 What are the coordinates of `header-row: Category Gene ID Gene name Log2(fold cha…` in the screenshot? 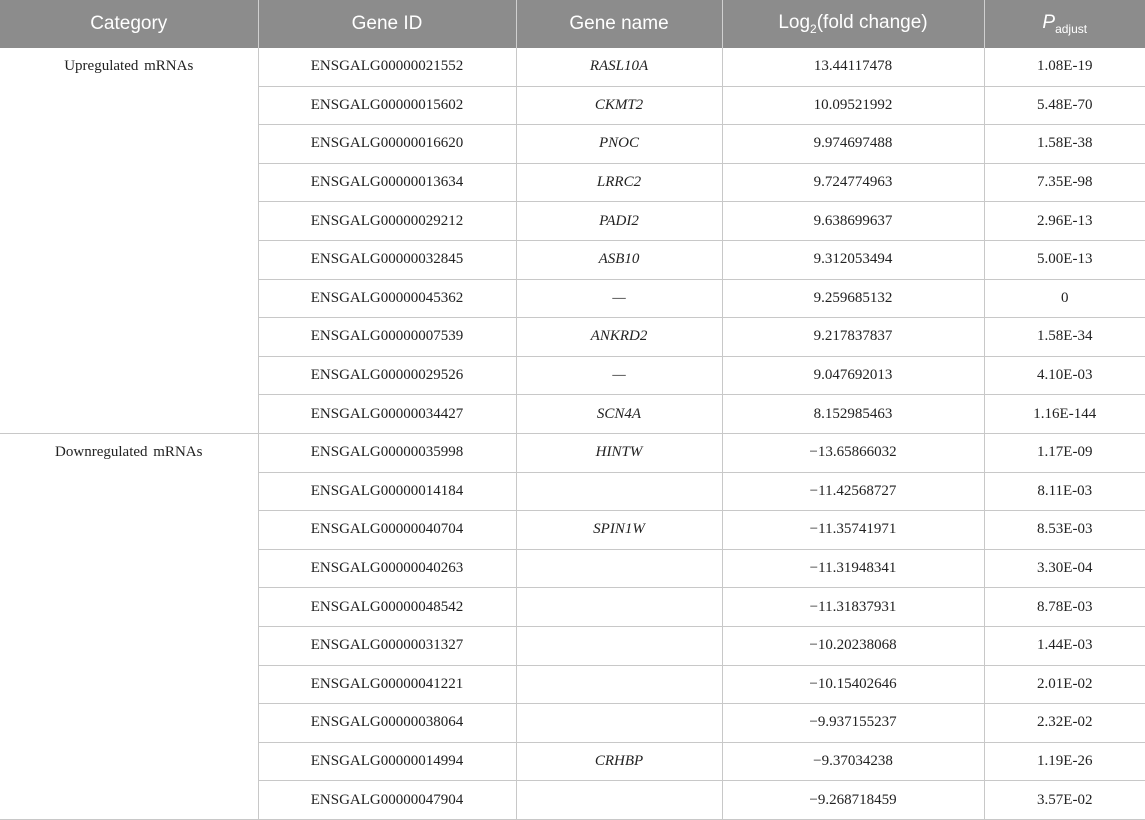 It's located at (572, 24).